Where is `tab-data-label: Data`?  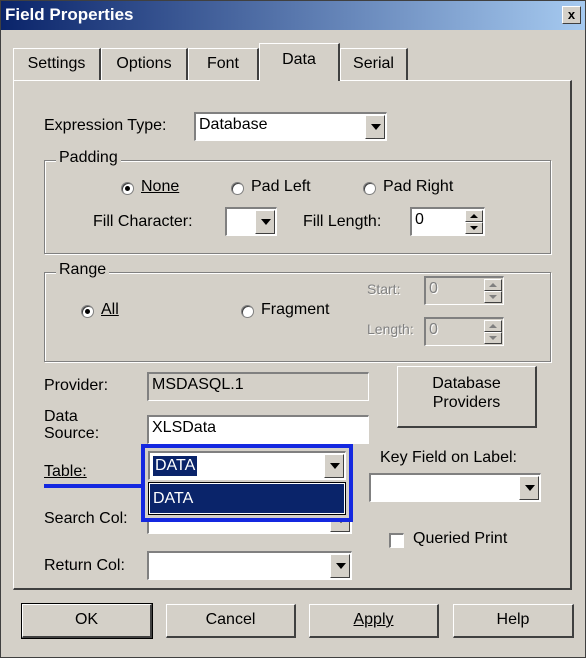
tab-data-label: Data is located at coordinates (299, 59).